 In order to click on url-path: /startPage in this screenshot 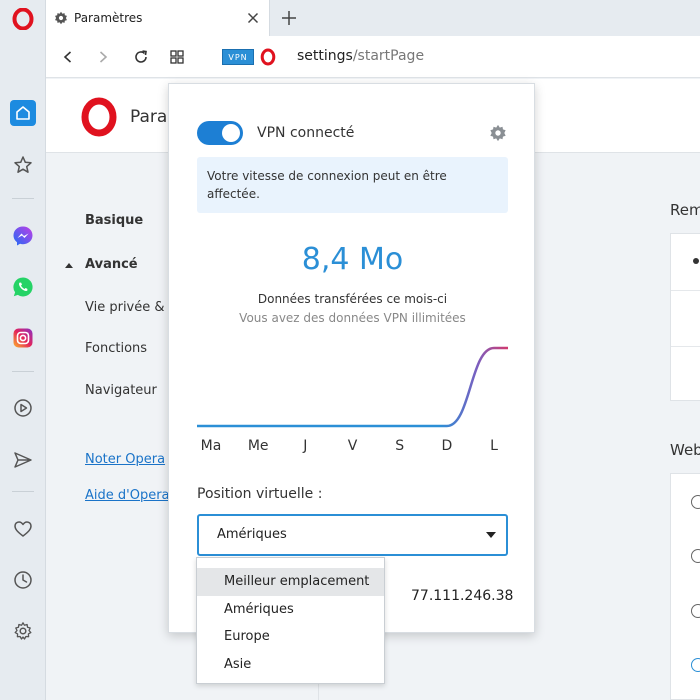, I will do `click(388, 56)`.